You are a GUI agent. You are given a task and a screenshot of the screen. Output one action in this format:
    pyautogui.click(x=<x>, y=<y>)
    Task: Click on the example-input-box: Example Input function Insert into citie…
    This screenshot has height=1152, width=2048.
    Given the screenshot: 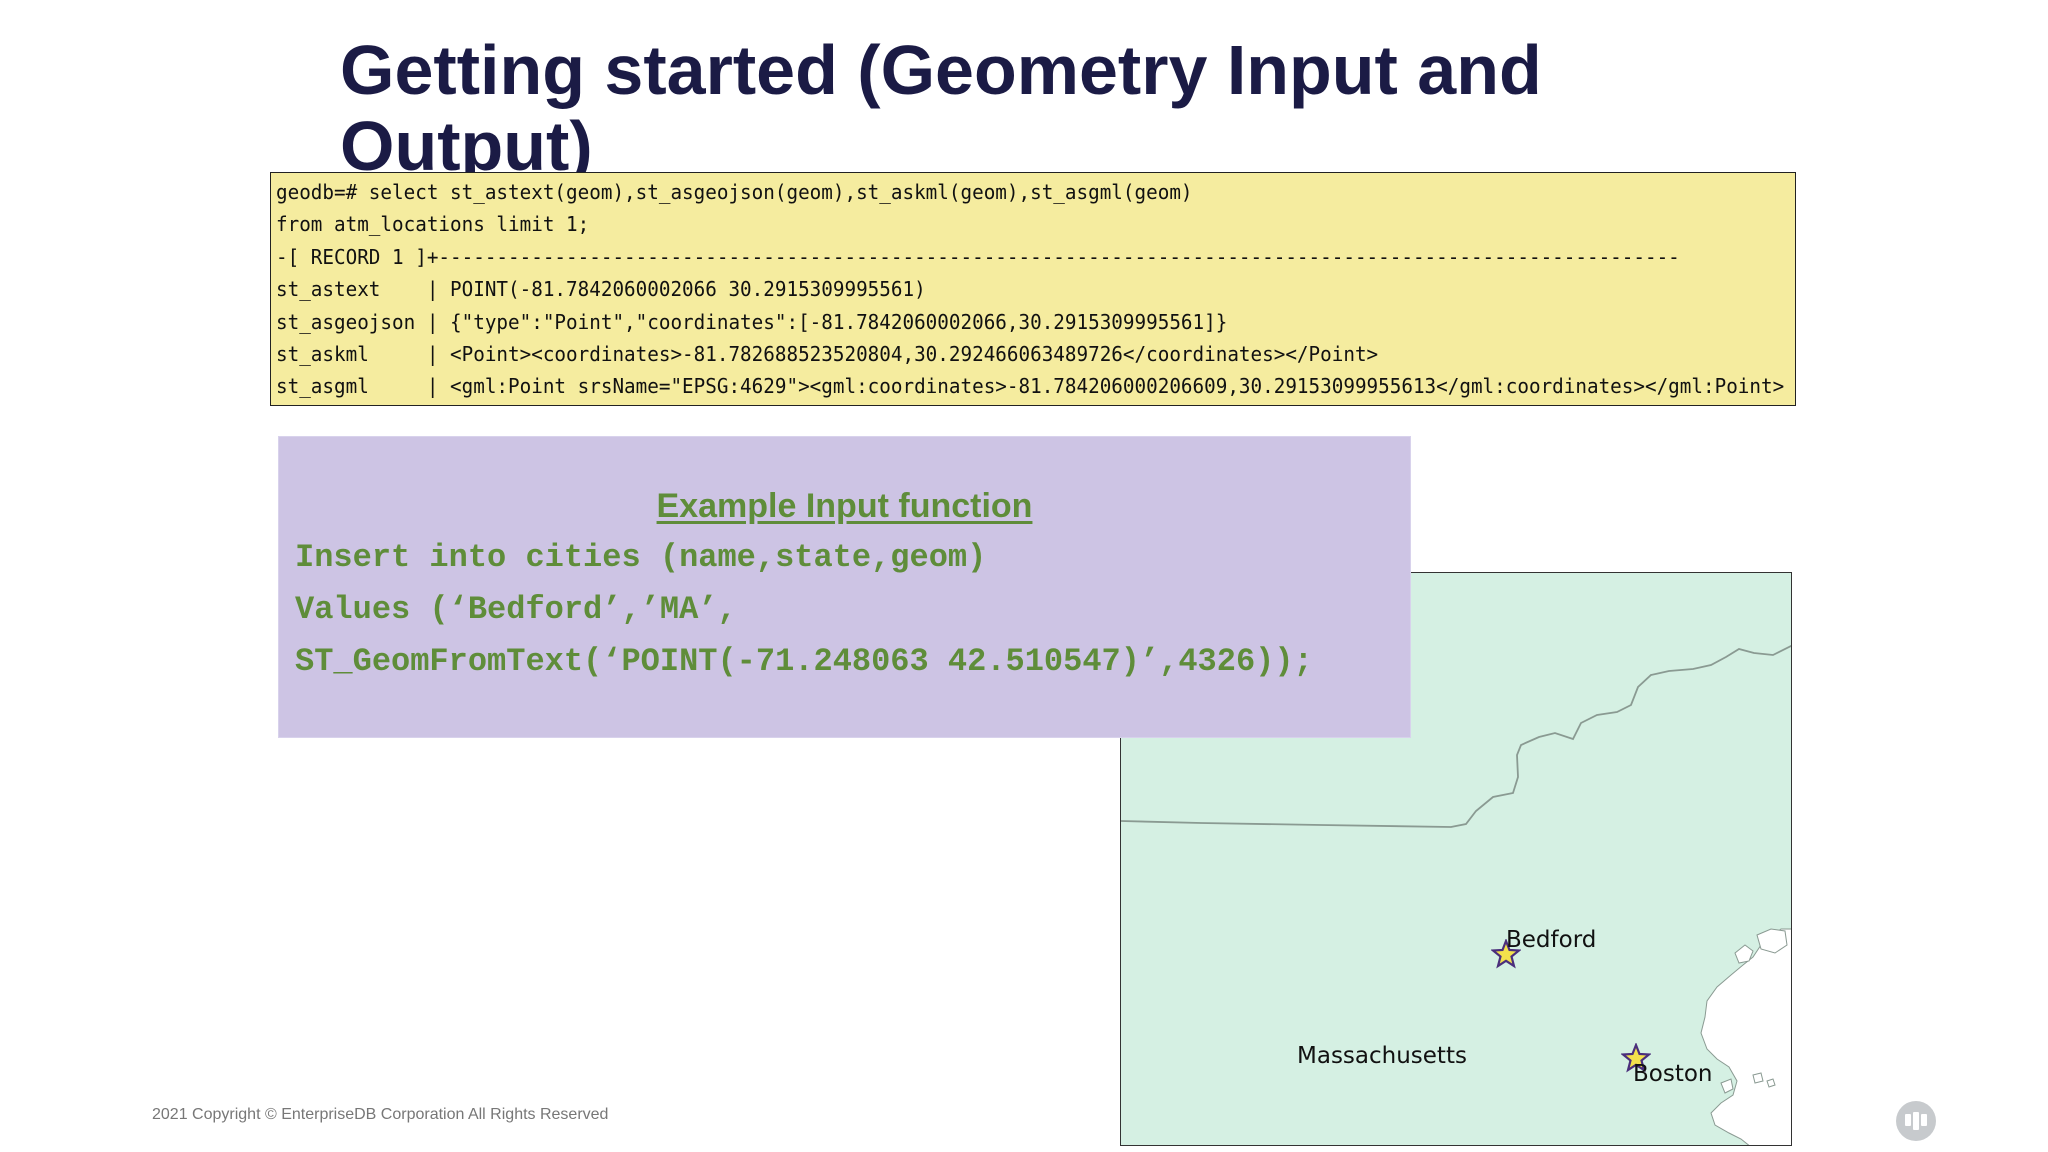 What is the action you would take?
    pyautogui.click(x=844, y=587)
    